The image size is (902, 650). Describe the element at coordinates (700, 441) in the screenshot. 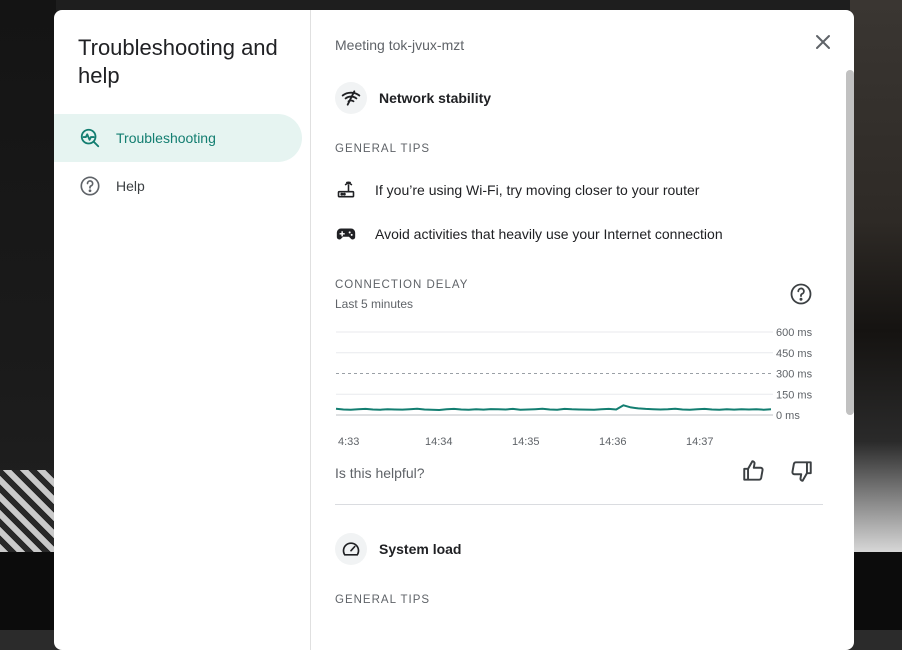

I see `chart-x-tick-label: 14:37` at that location.